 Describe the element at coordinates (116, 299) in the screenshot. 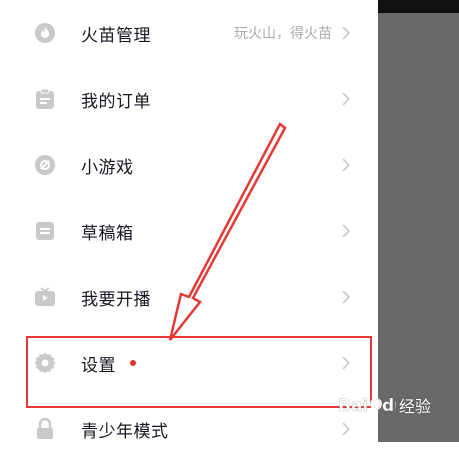

I see `menu-item-label: 我要开播` at that location.